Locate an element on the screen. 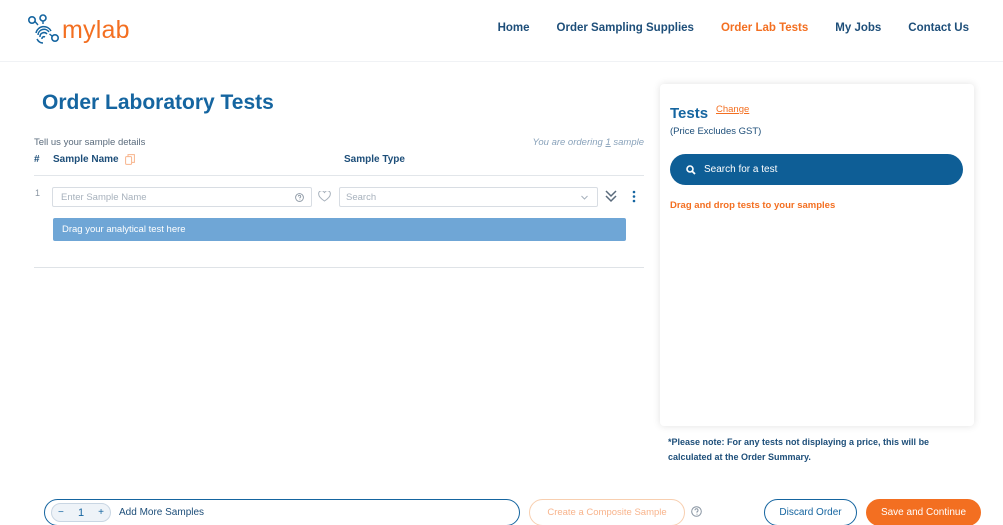 The height and width of the screenshot is (525, 1003). sample-row-number: 1 is located at coordinates (38, 193).